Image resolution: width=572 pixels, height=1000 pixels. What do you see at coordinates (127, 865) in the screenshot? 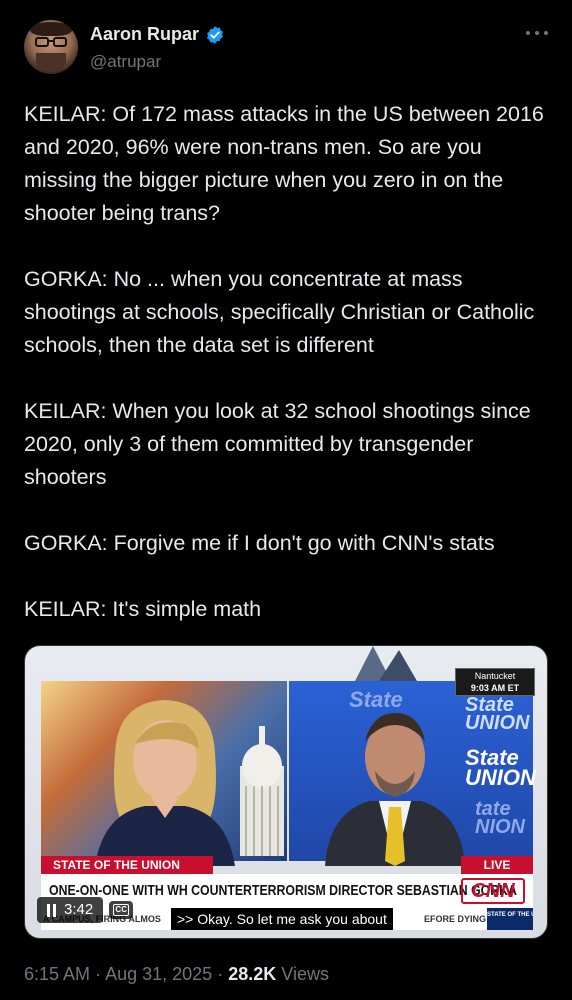
I see `show-bar: STATE OF THE UNION` at bounding box center [127, 865].